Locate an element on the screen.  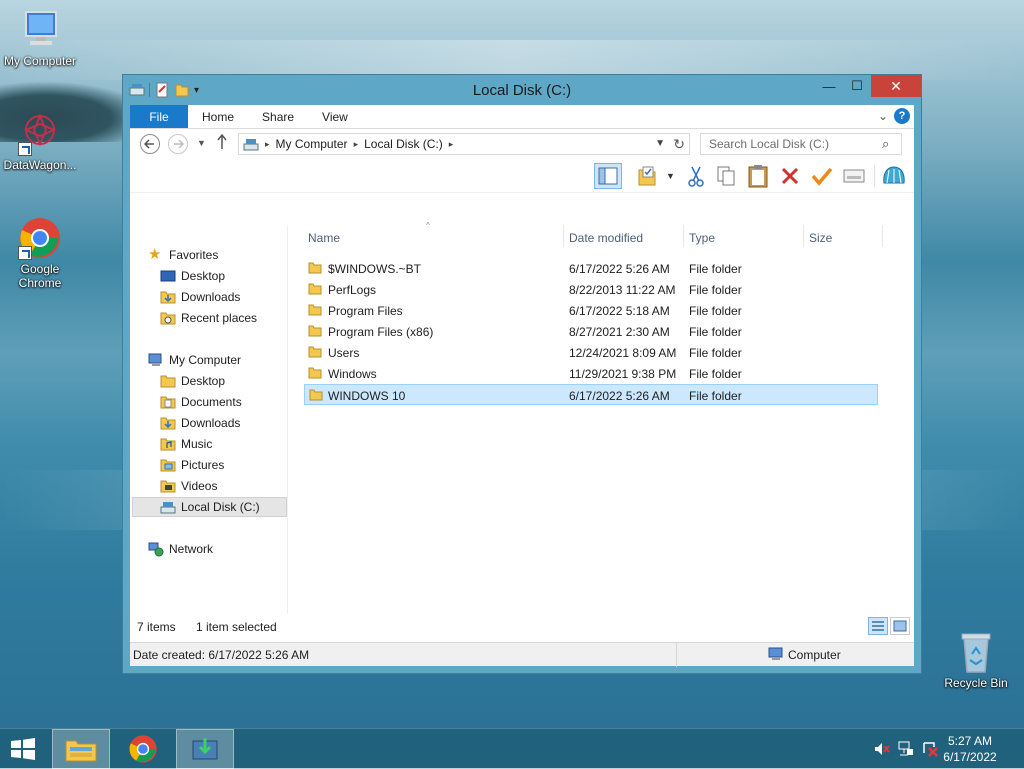
table-row: Users 12/24/2021 8:09 AM File folder is located at coordinates (591, 352).